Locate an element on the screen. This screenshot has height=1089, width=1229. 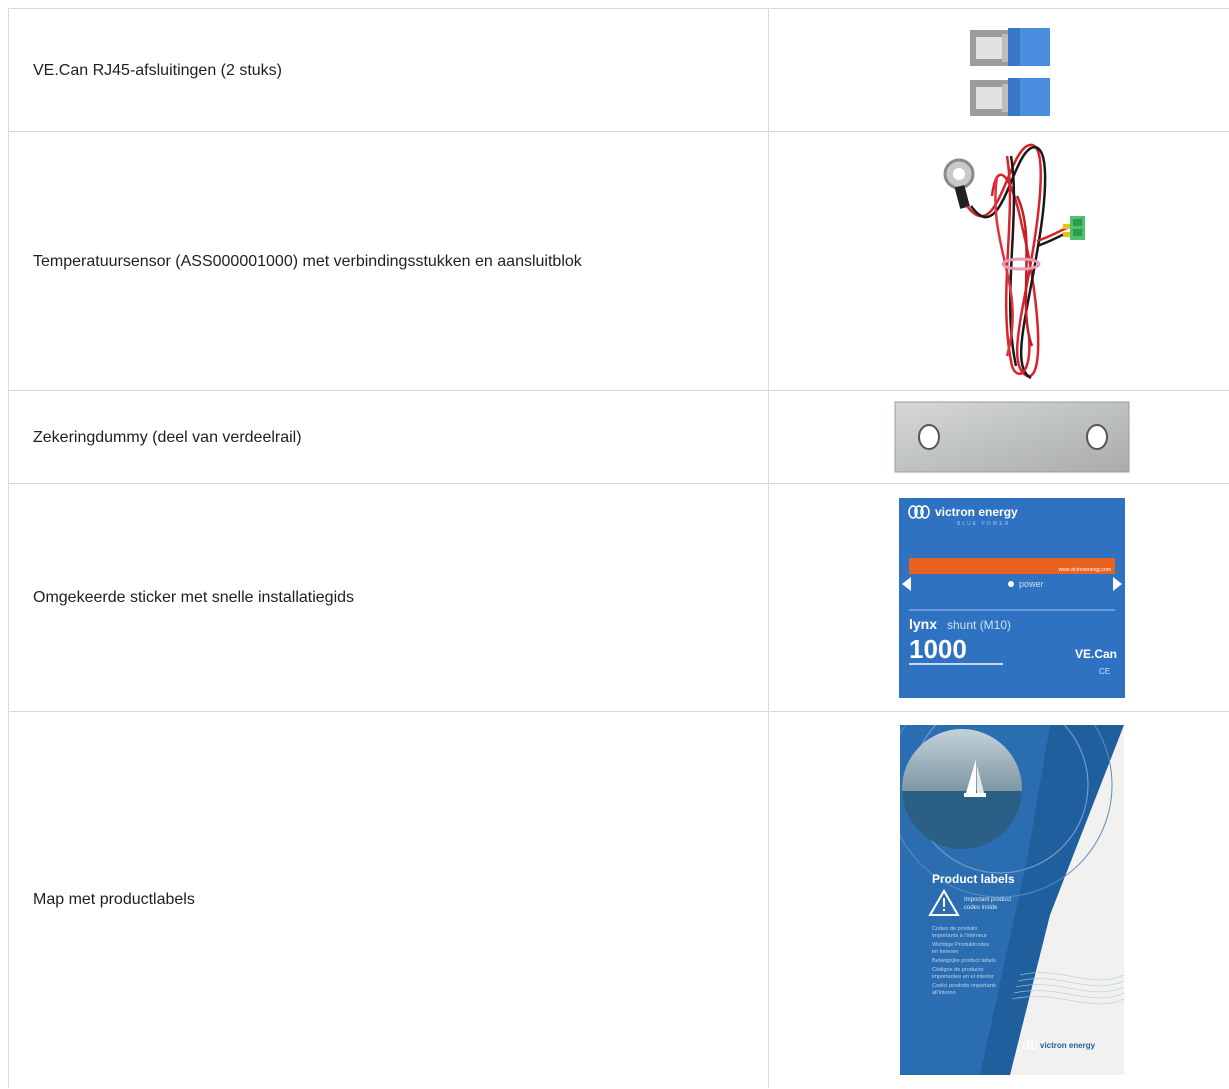
folder-line: importants à l'intérieur is located at coordinates (959, 936).